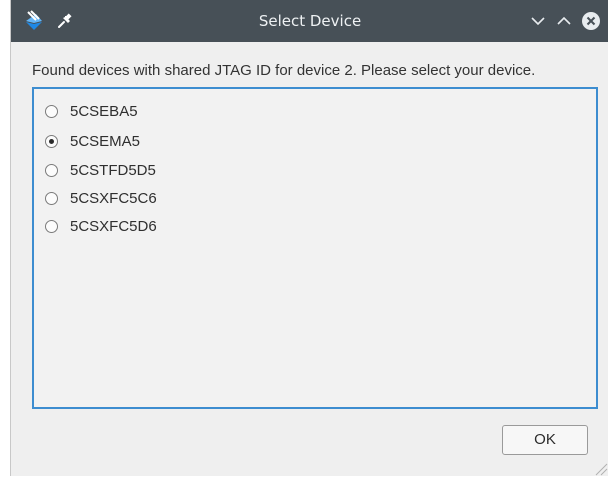 Image resolution: width=608 pixels, height=480 pixels. I want to click on close-icon, so click(591, 21).